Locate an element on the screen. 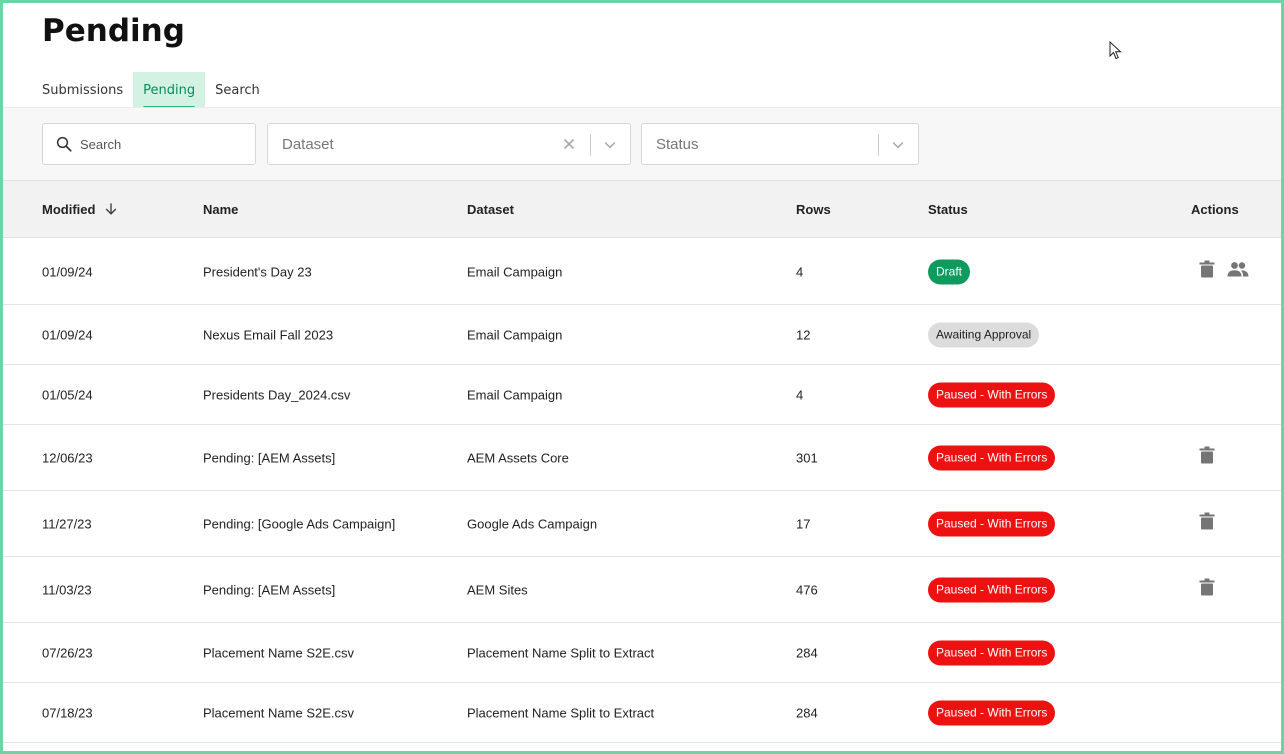 This screenshot has height=754, width=1284. cell-dataset: AEM Sites is located at coordinates (497, 589).